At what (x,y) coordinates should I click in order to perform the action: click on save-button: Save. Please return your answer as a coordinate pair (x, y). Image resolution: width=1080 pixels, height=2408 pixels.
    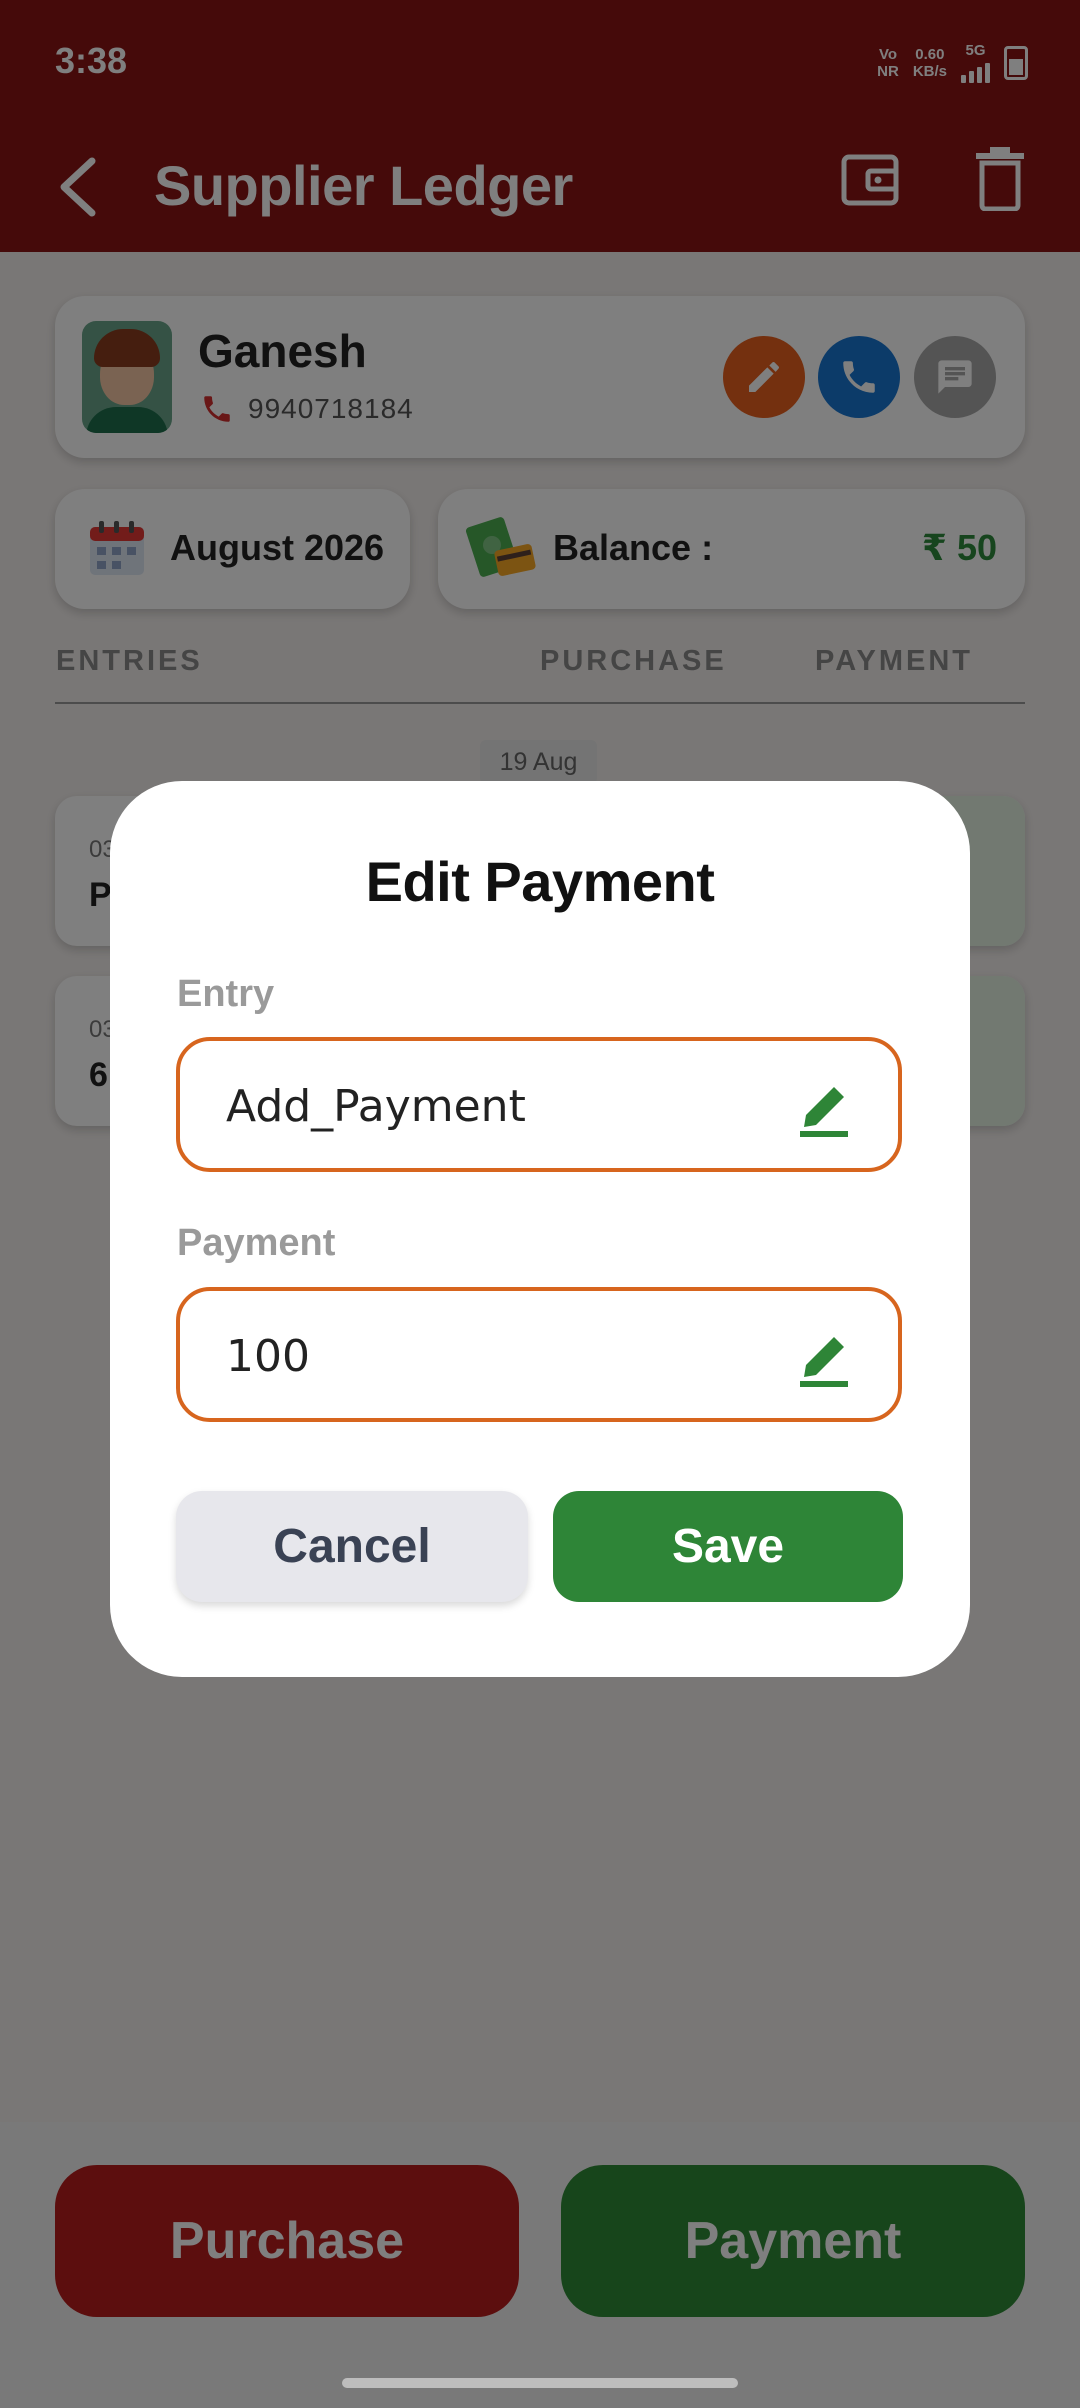
    Looking at the image, I should click on (728, 1546).